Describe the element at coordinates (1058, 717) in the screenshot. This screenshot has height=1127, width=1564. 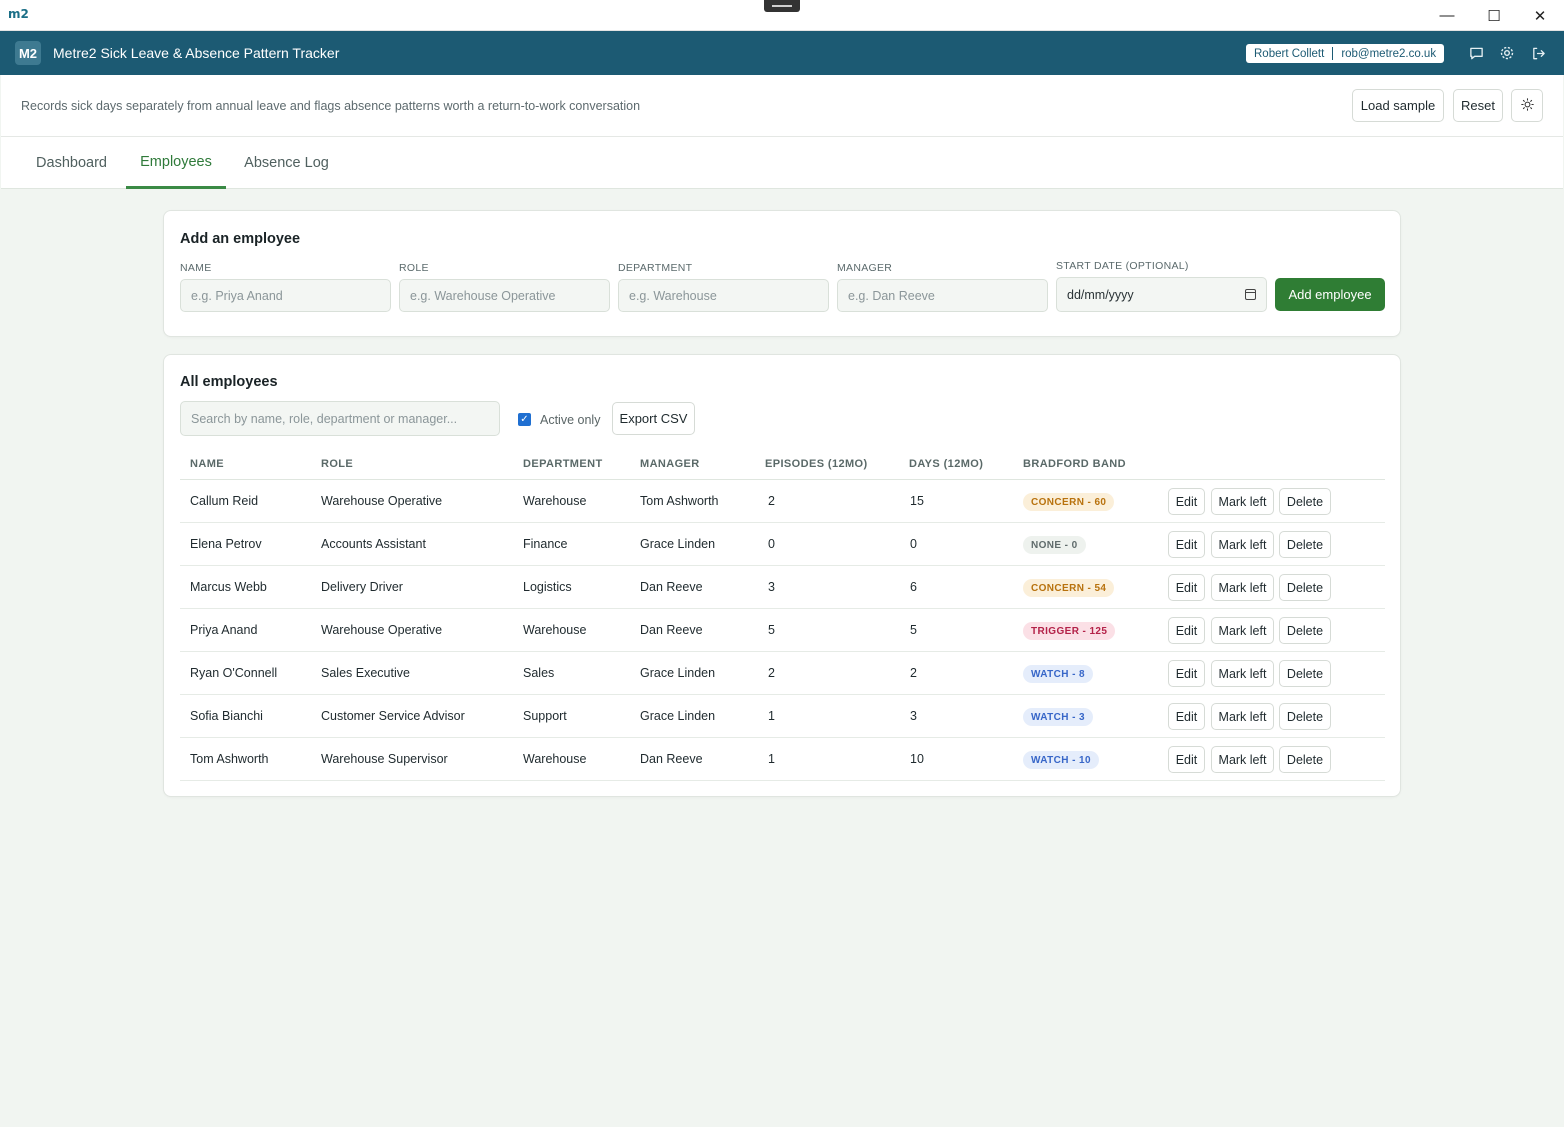
I see `bradford-band-badge: WATCH - 3` at that location.